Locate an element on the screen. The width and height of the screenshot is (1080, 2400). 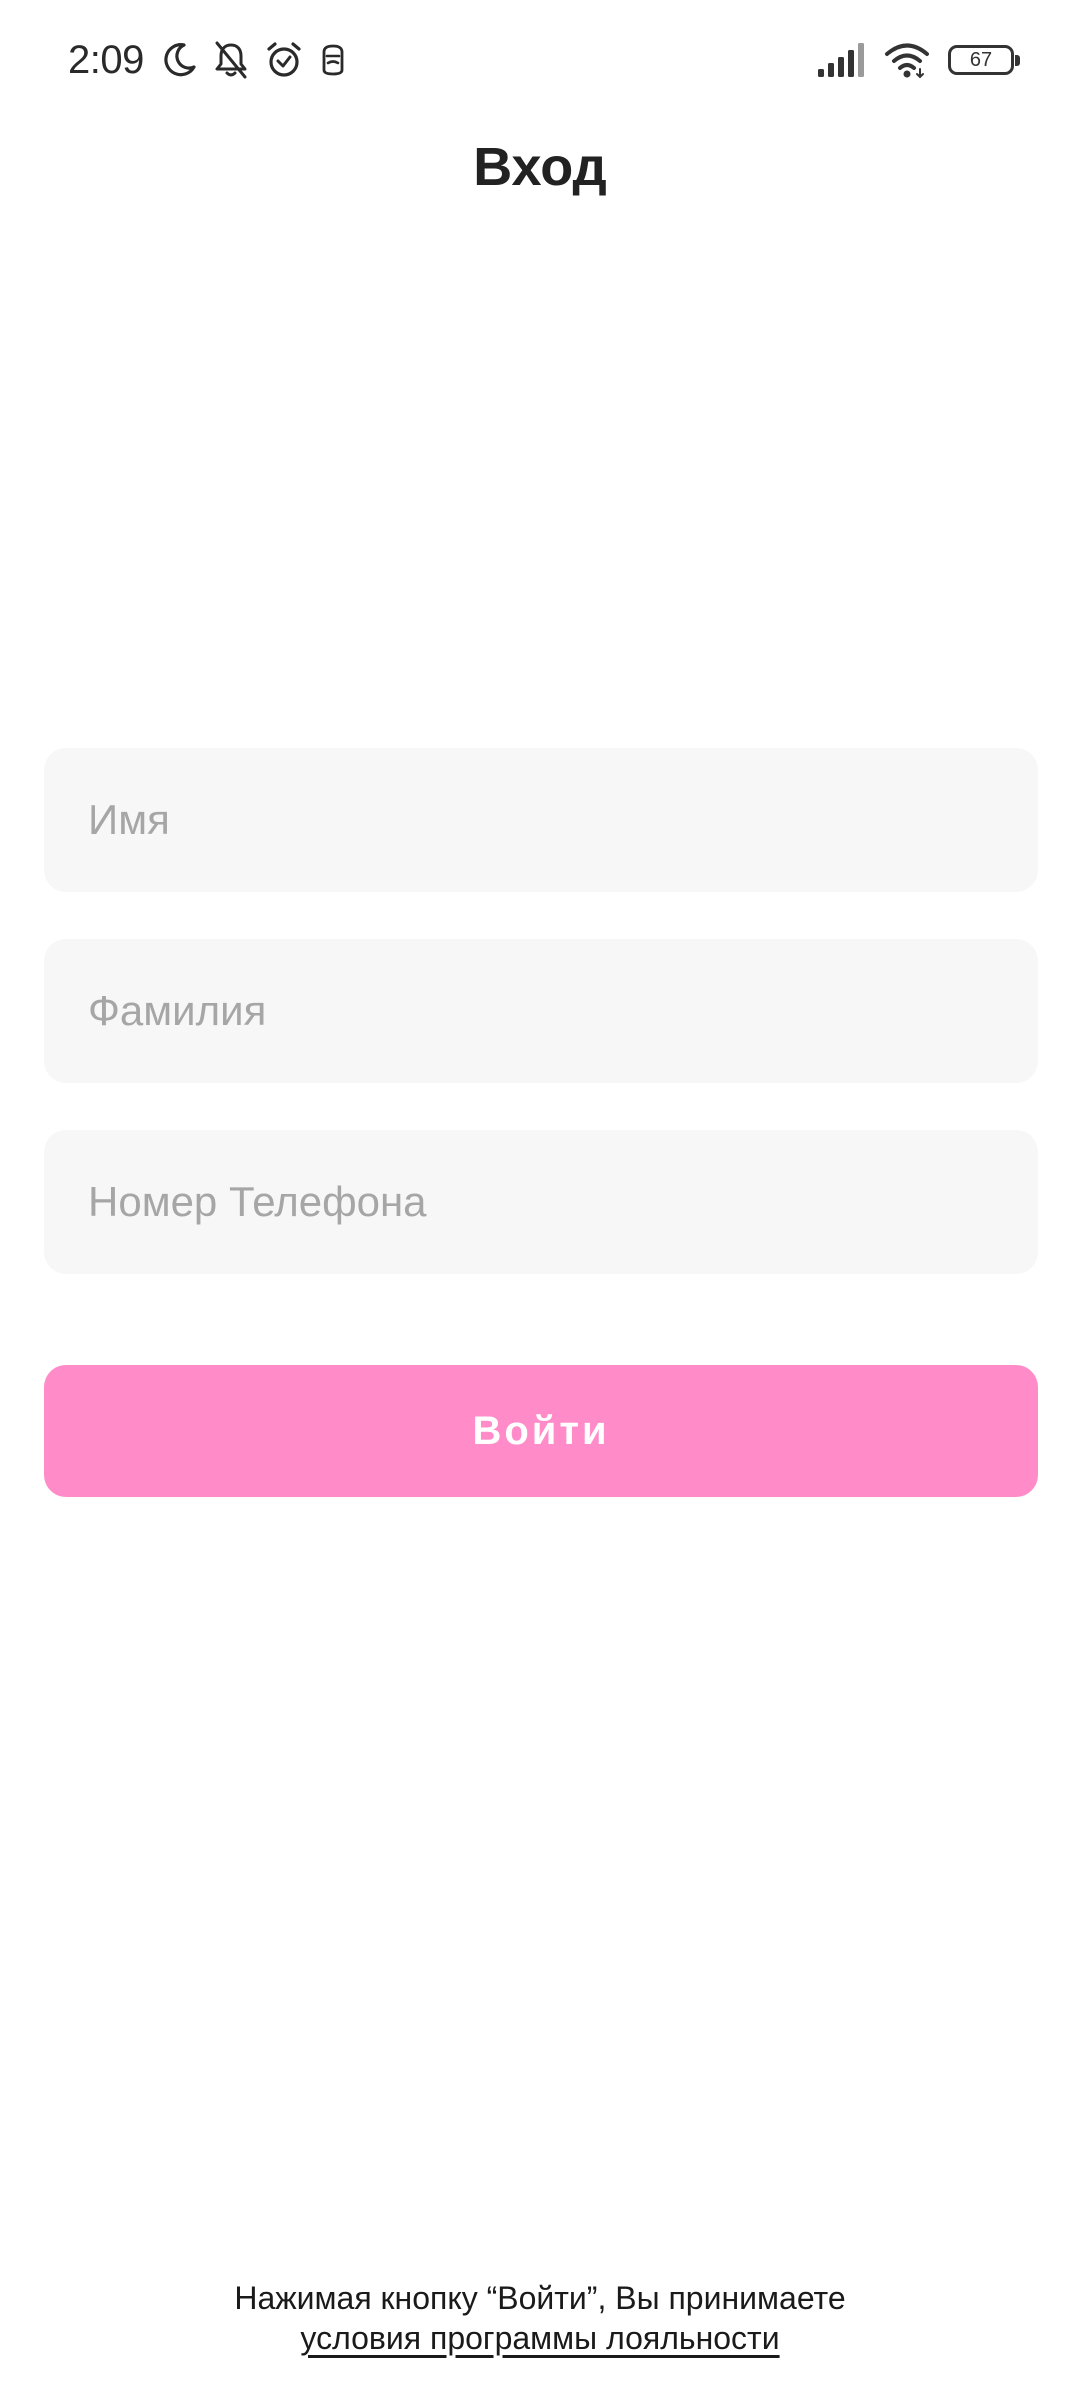
signal-icon is located at coordinates (842, 60).